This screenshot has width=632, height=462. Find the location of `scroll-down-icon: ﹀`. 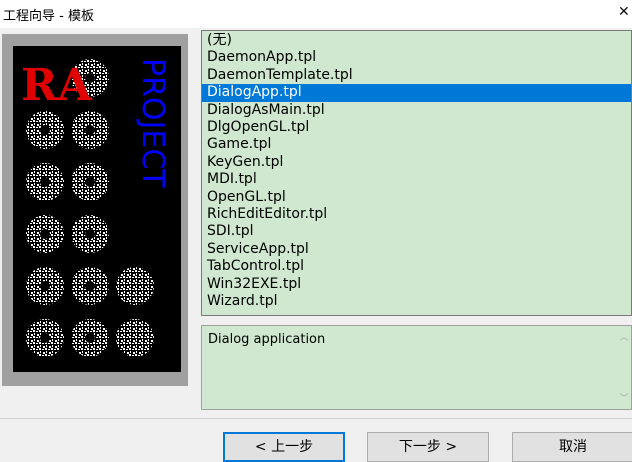

scroll-down-icon: ﹀ is located at coordinates (624, 399).